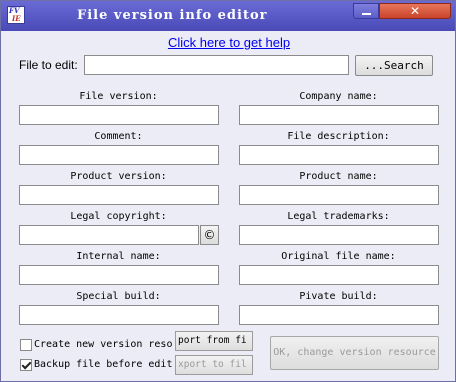 The height and width of the screenshot is (382, 456). I want to click on legal-copyright-input, so click(109, 235).